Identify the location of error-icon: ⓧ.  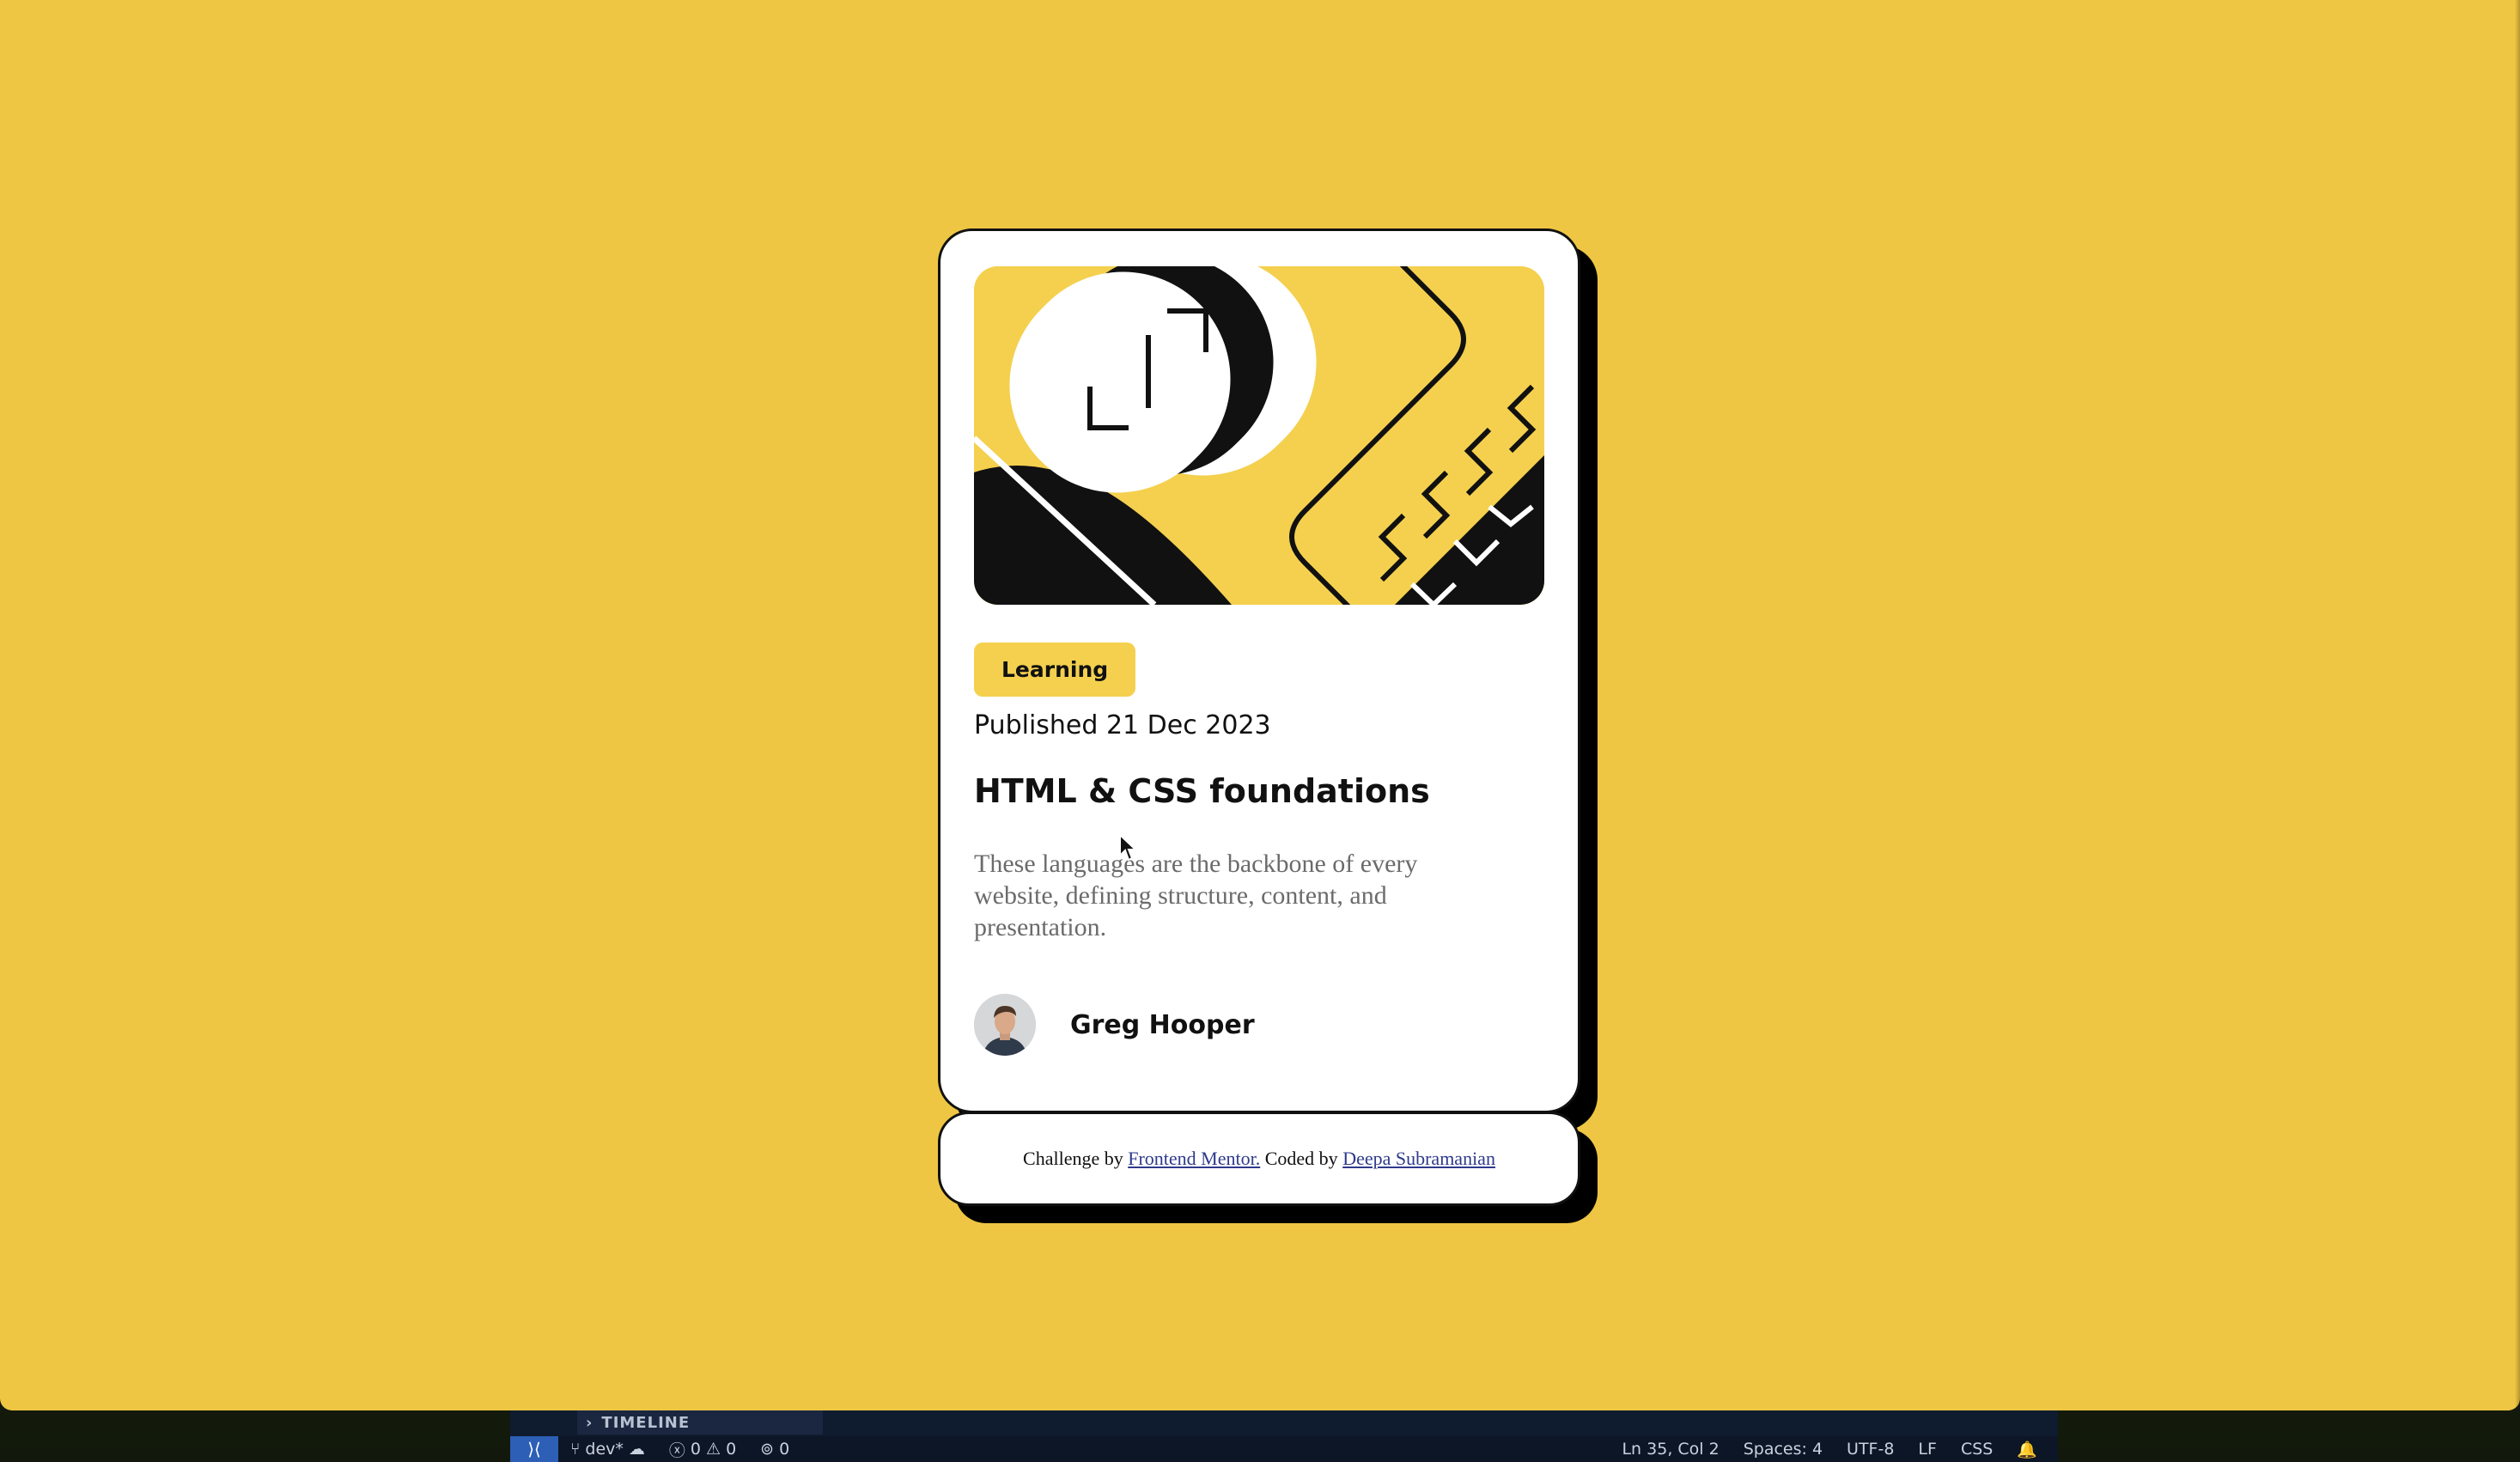
(676, 1451).